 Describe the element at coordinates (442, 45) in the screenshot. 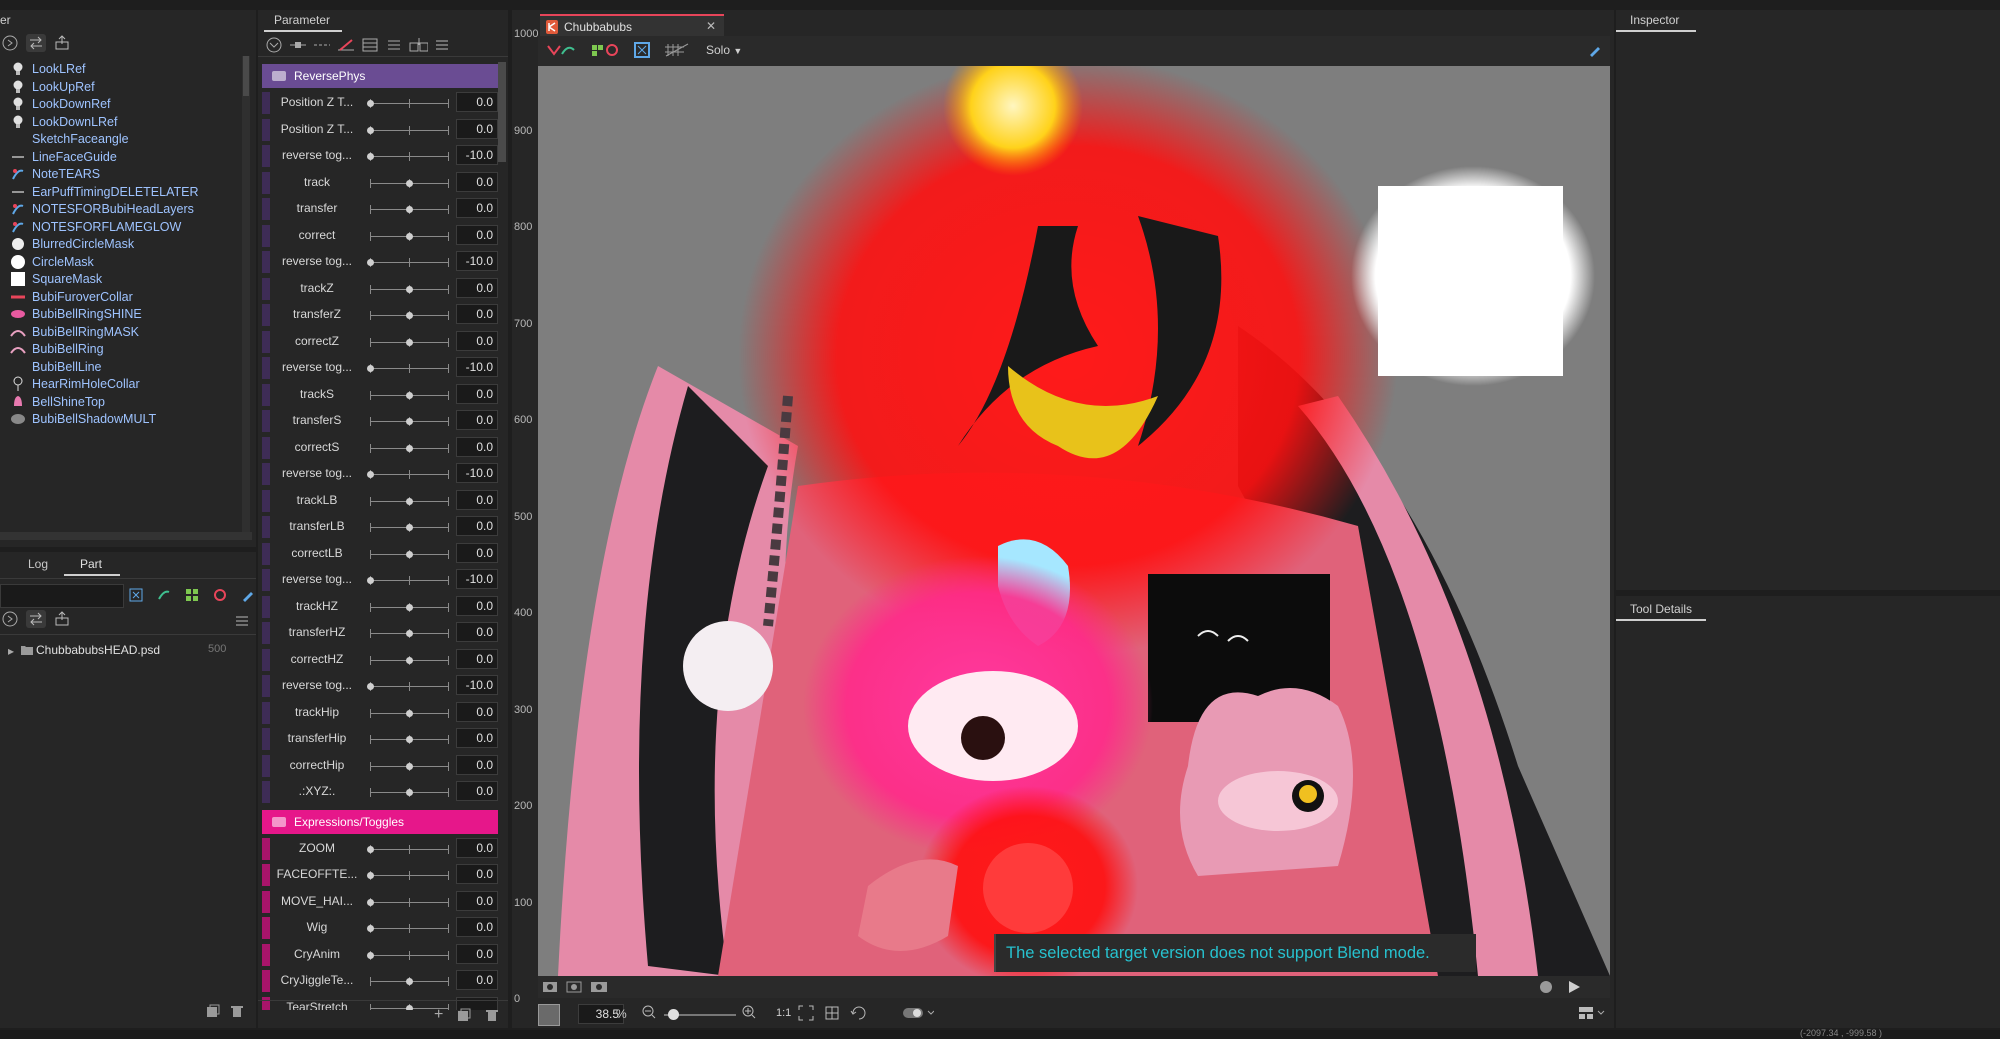

I see `menu-icon` at that location.